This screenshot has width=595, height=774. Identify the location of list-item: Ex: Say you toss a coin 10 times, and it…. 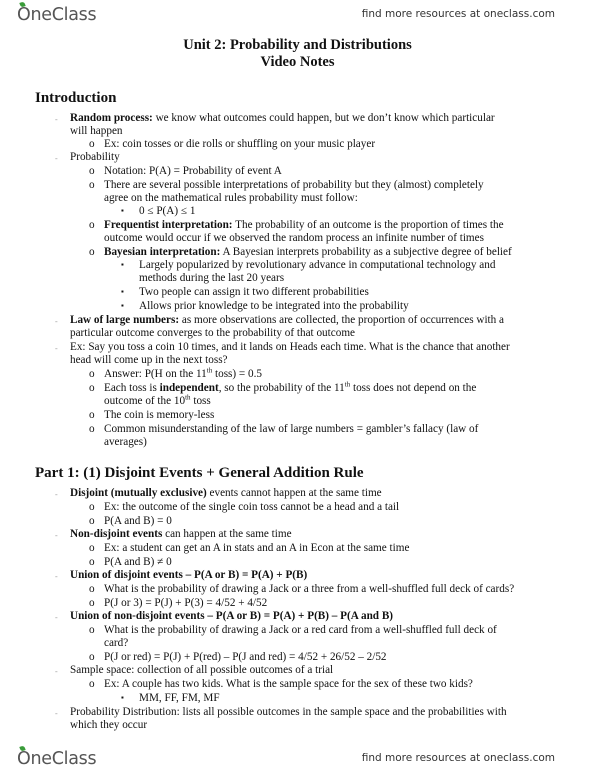
(290, 347).